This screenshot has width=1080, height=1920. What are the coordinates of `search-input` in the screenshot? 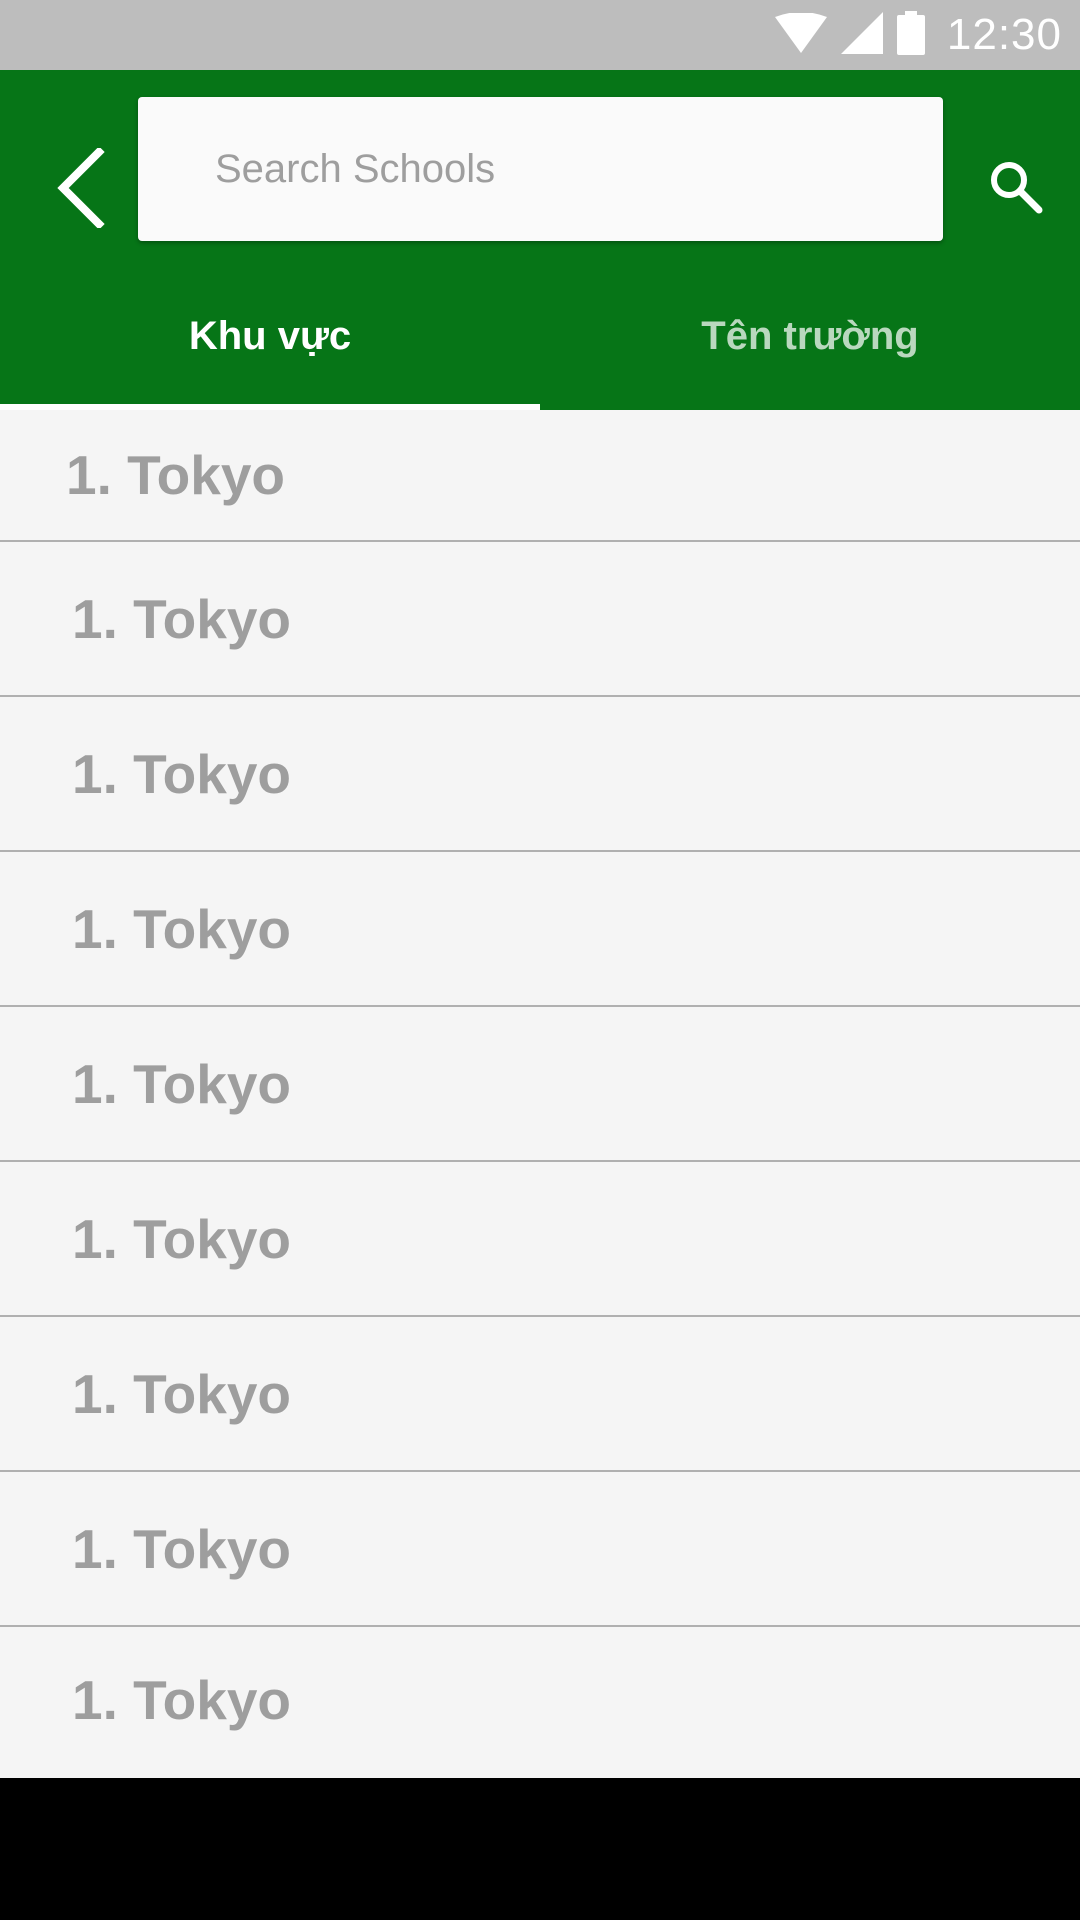 It's located at (540, 169).